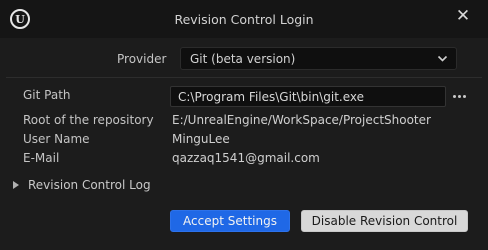 This screenshot has width=488, height=250. What do you see at coordinates (16, 185) in the screenshot?
I see `expand-arrow-icon` at bounding box center [16, 185].